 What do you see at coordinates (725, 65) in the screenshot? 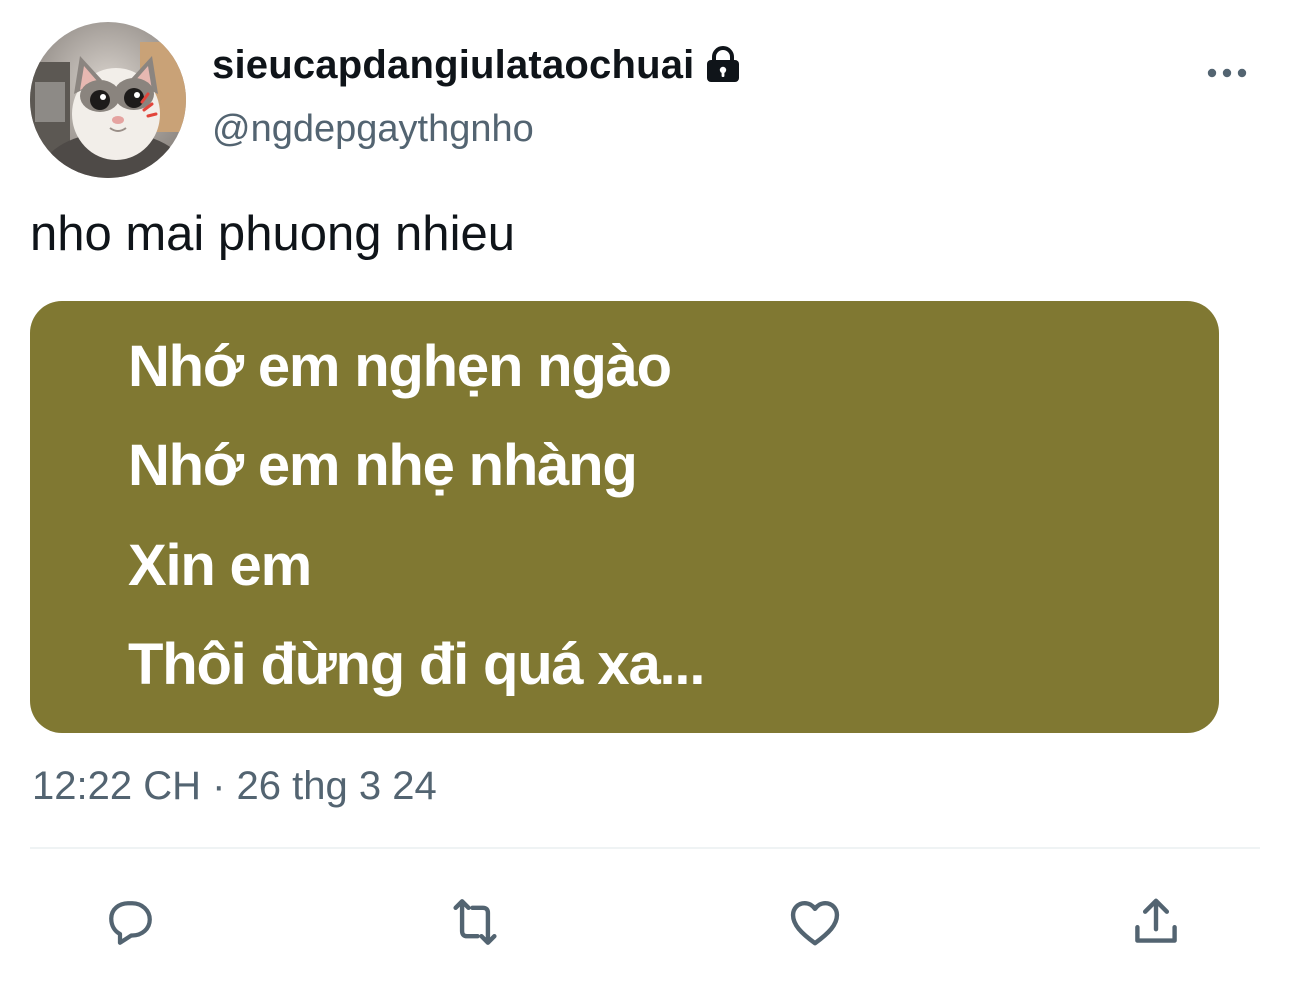
I see `lock-icon` at bounding box center [725, 65].